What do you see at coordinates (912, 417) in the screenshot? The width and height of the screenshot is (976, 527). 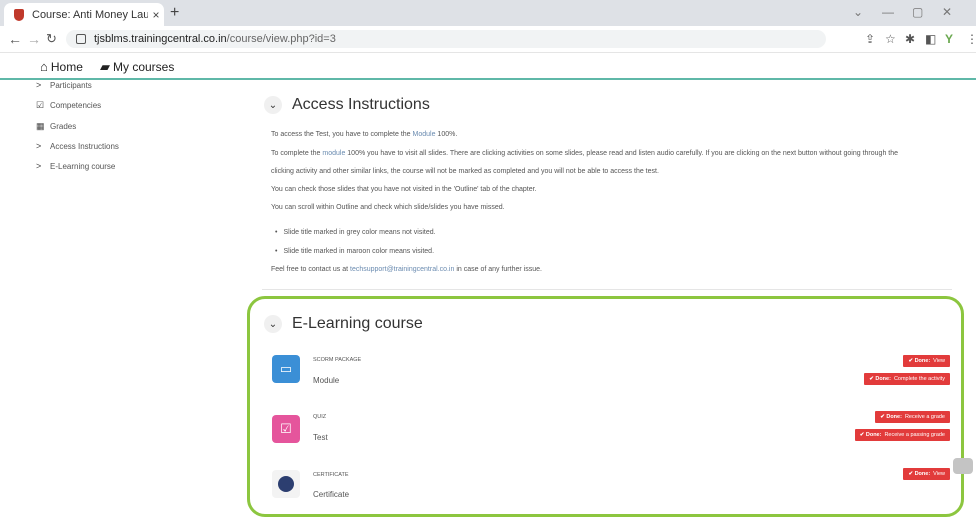 I see `completion-badge: ✔ Done: Receive a grade` at bounding box center [912, 417].